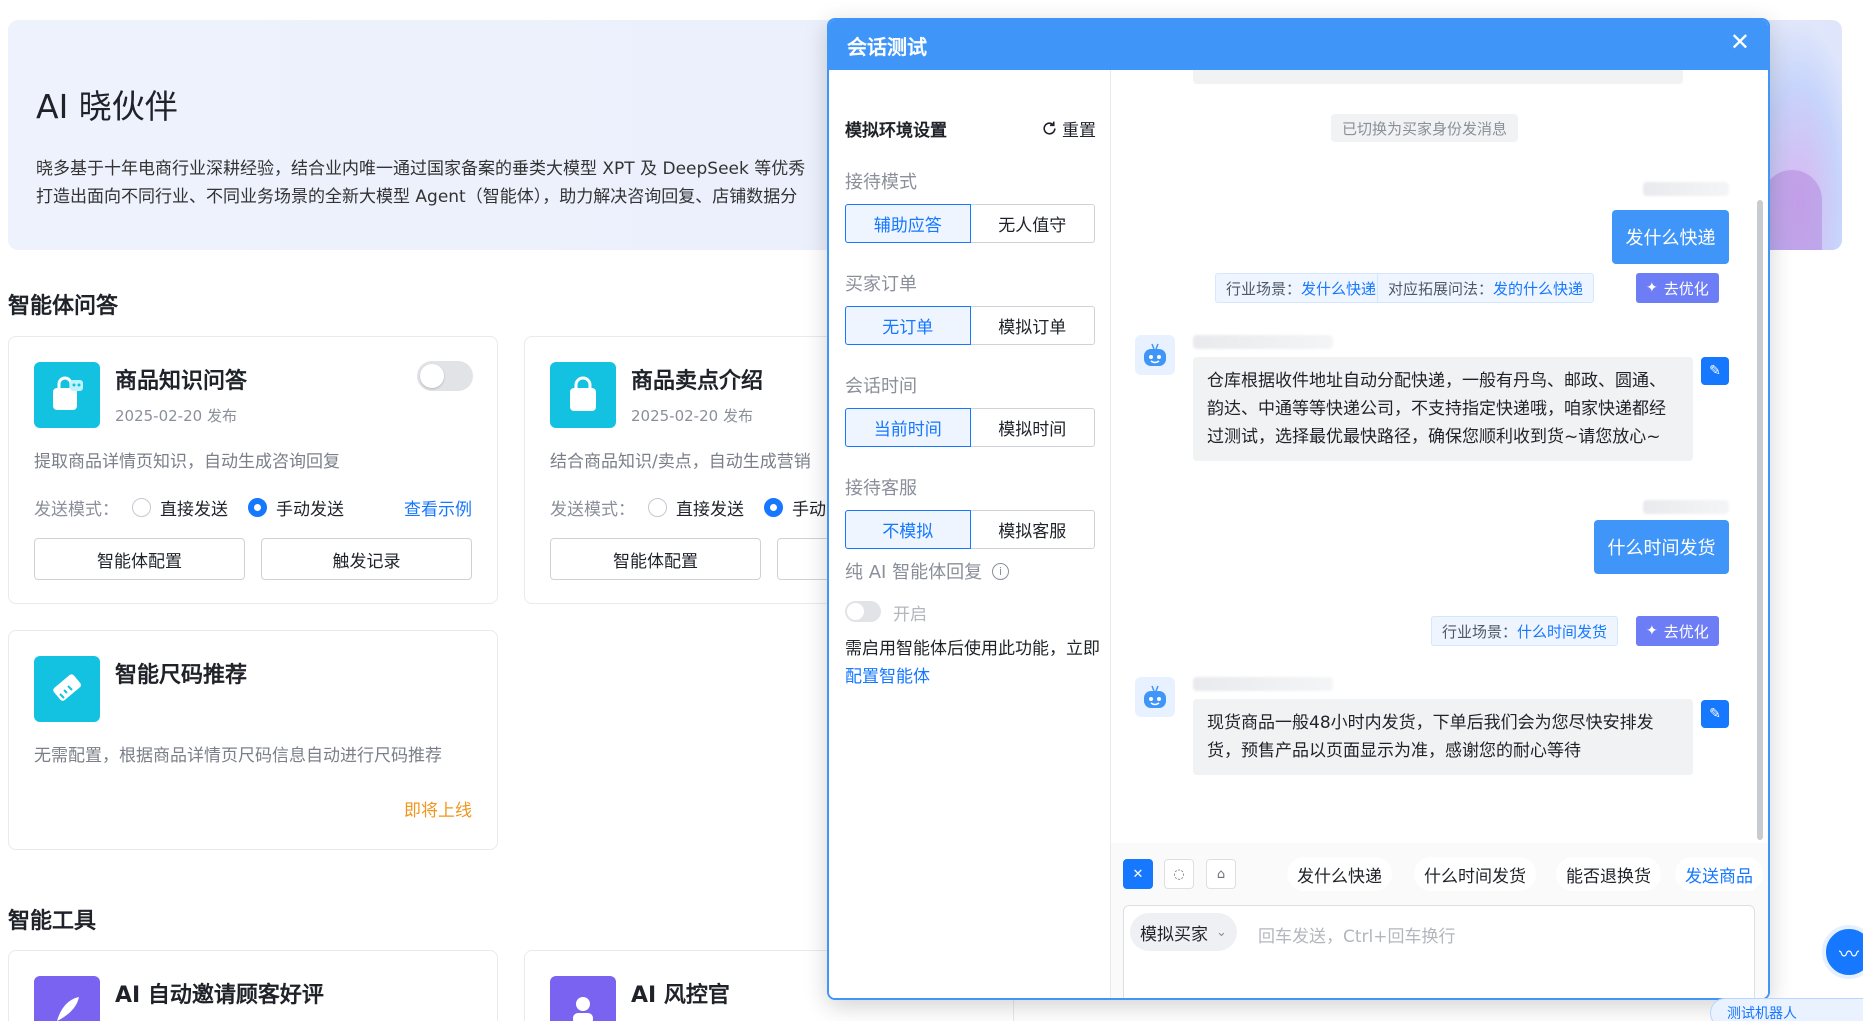 This screenshot has width=1863, height=1021. What do you see at coordinates (927, 571) in the screenshot?
I see `pure-ai-reply-label: 纯 AI 智能体回复 i` at bounding box center [927, 571].